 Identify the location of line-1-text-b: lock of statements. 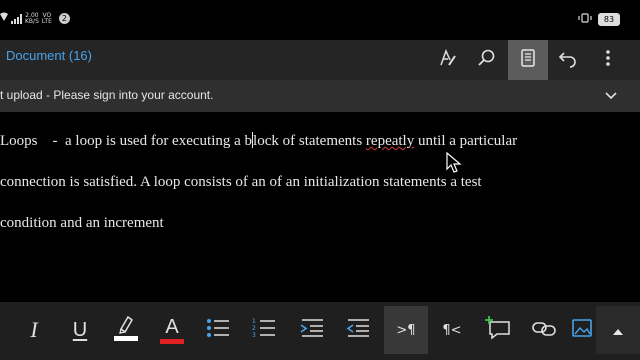
(309, 141).